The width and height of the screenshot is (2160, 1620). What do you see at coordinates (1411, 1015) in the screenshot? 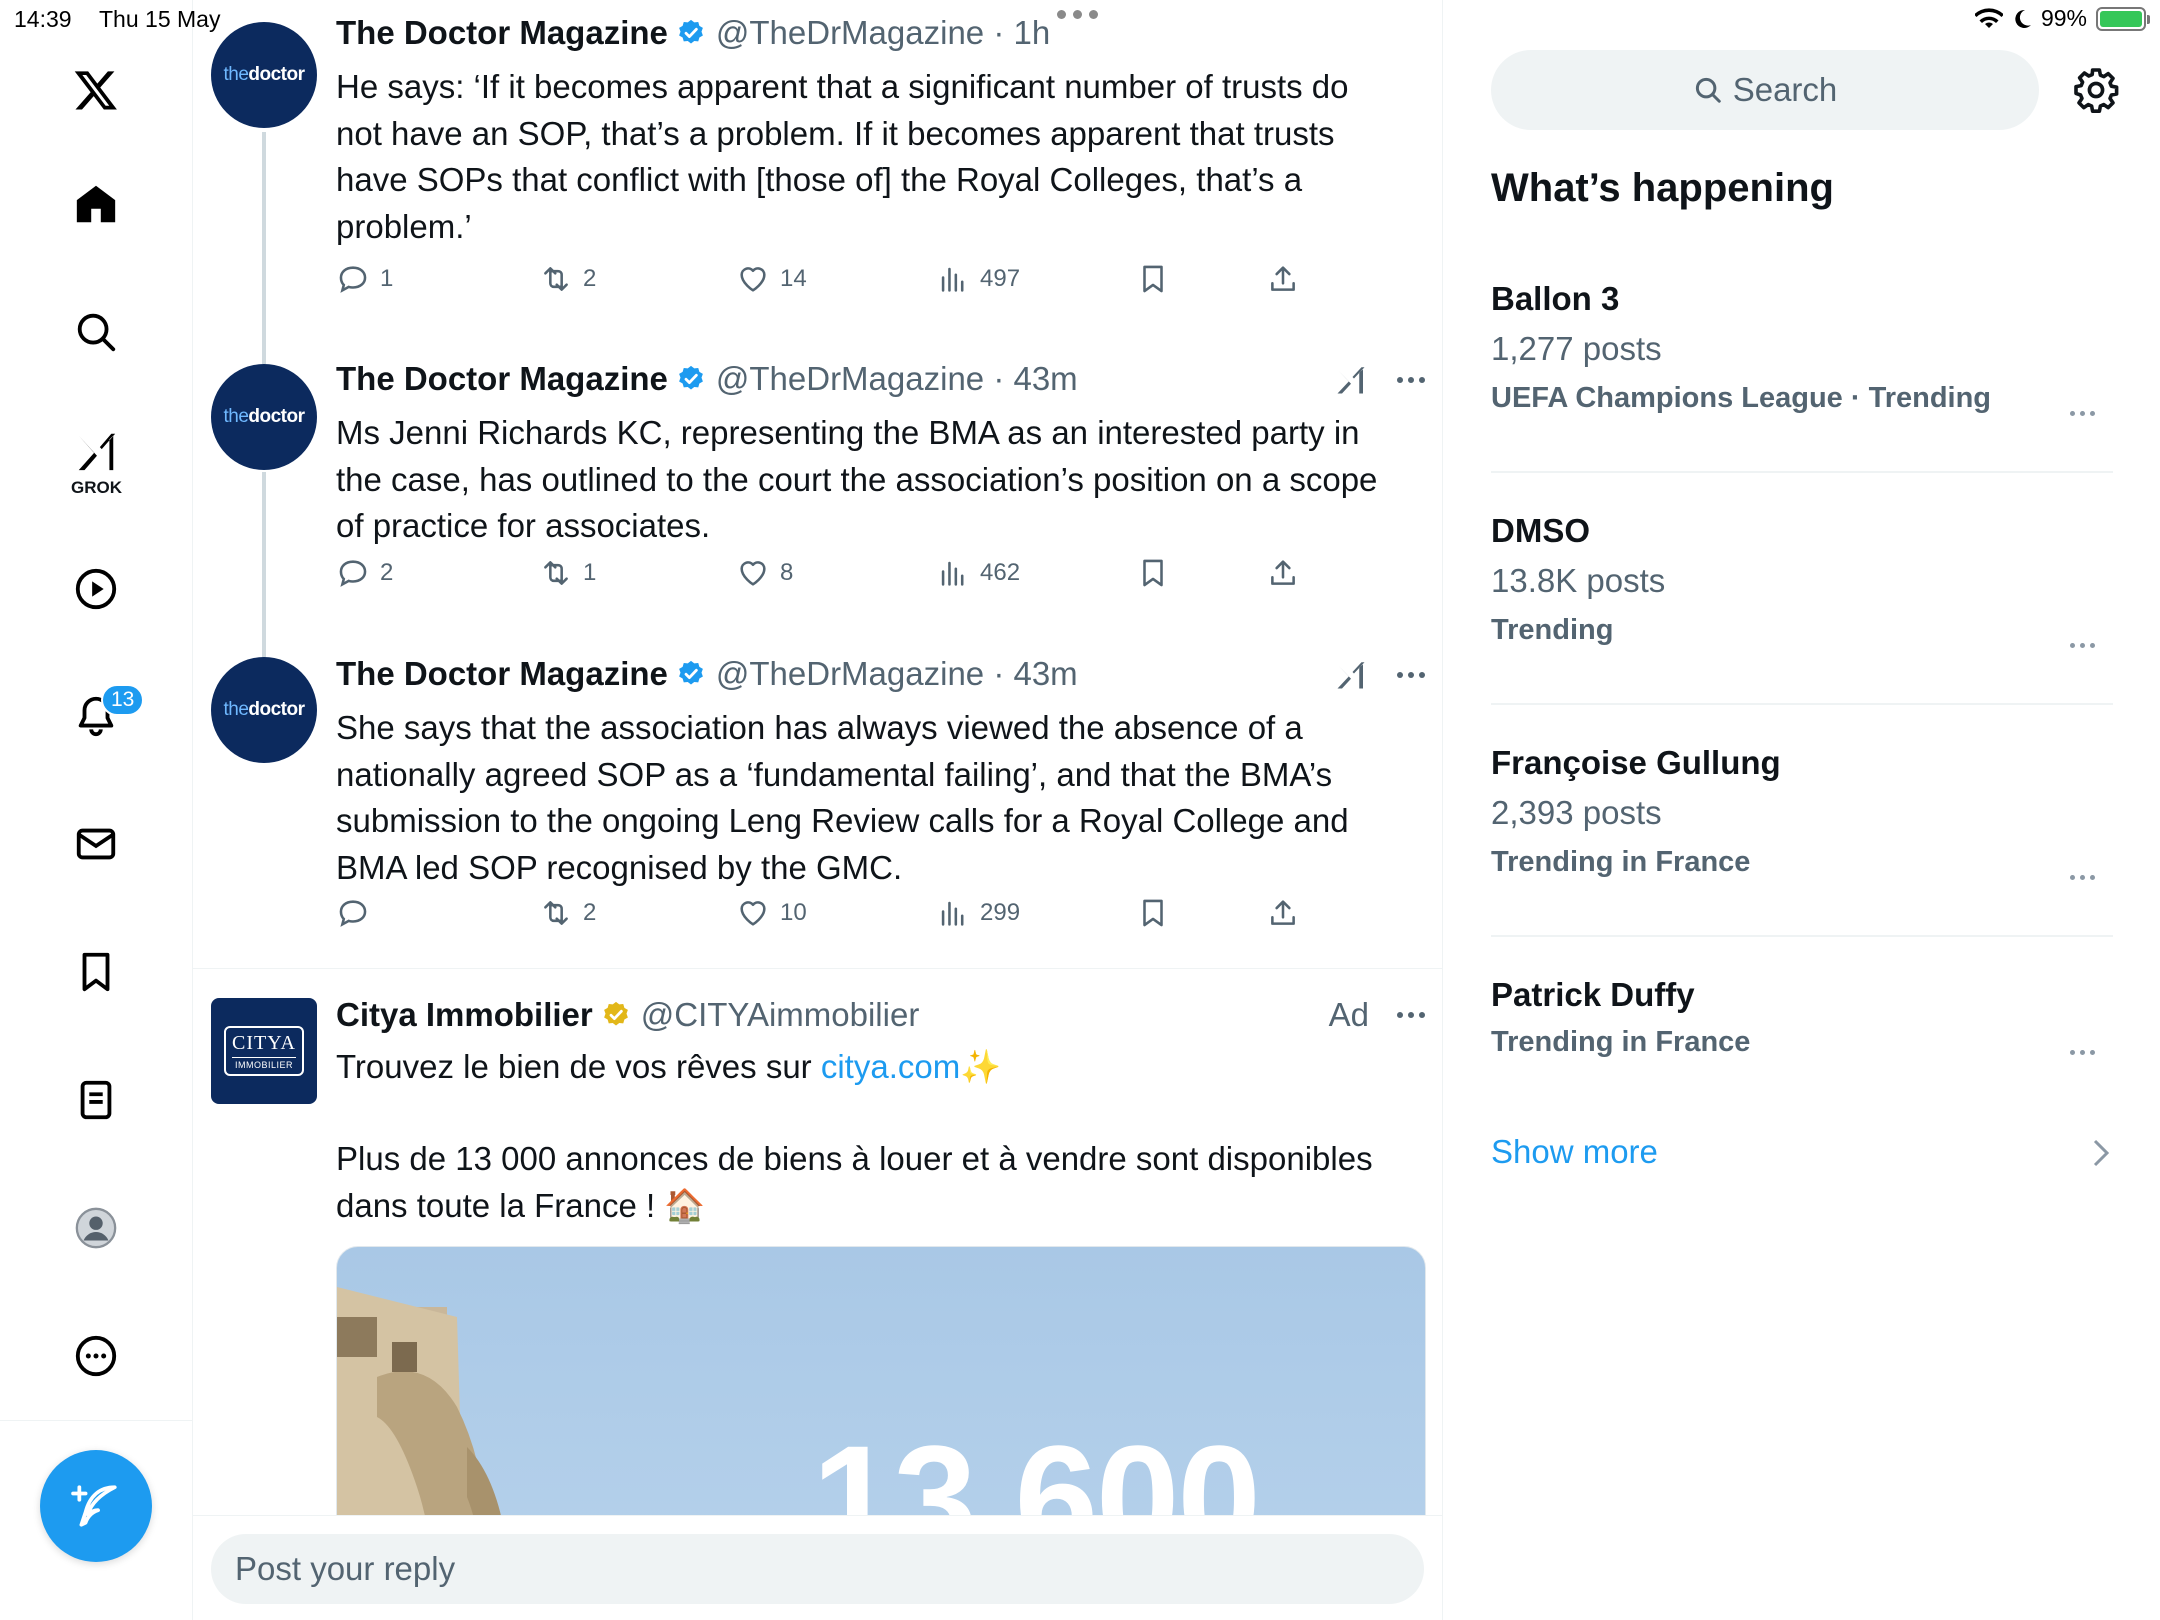
I see `ad-more-icon` at bounding box center [1411, 1015].